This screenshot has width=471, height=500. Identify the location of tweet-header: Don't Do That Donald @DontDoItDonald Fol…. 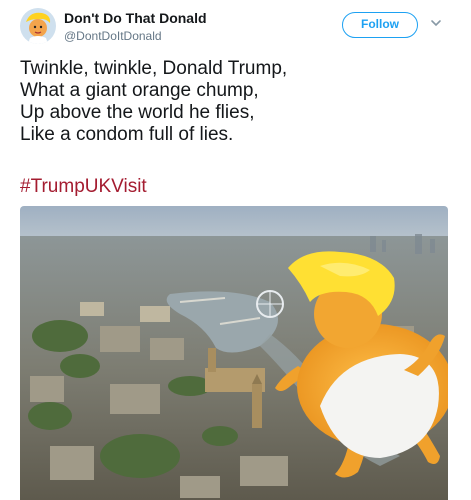
(235, 26).